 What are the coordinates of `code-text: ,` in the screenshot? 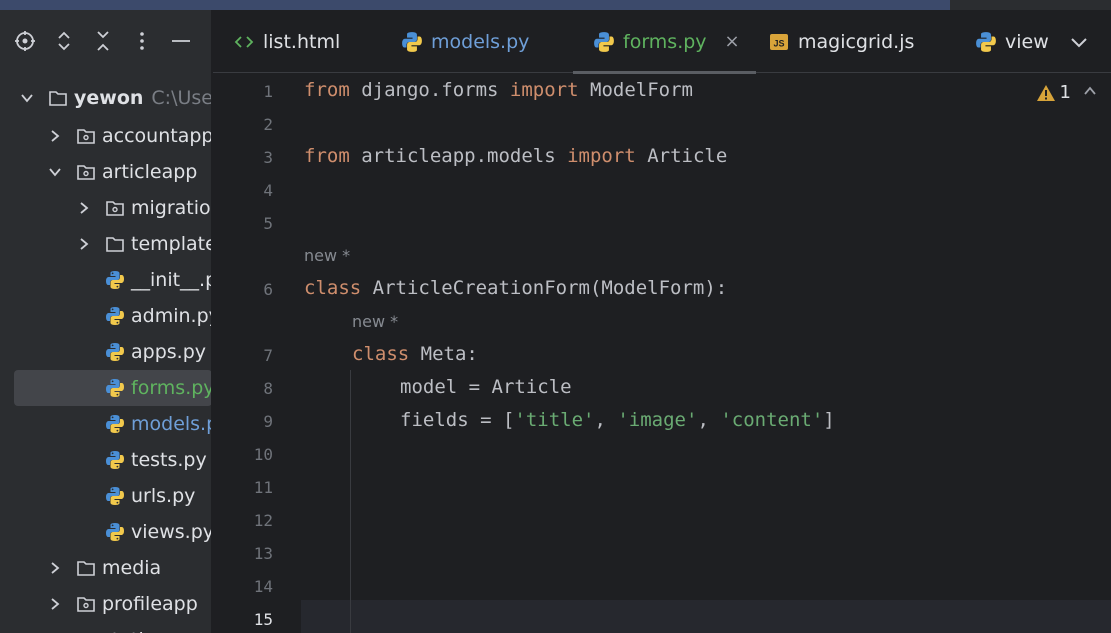 It's located at (606, 420).